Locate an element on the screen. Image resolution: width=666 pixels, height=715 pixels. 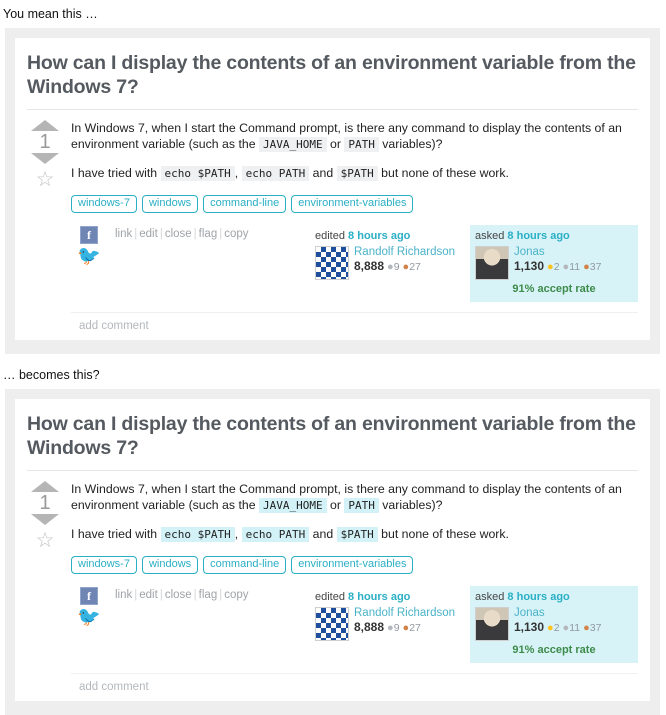
code-path: PATH is located at coordinates (361, 506).